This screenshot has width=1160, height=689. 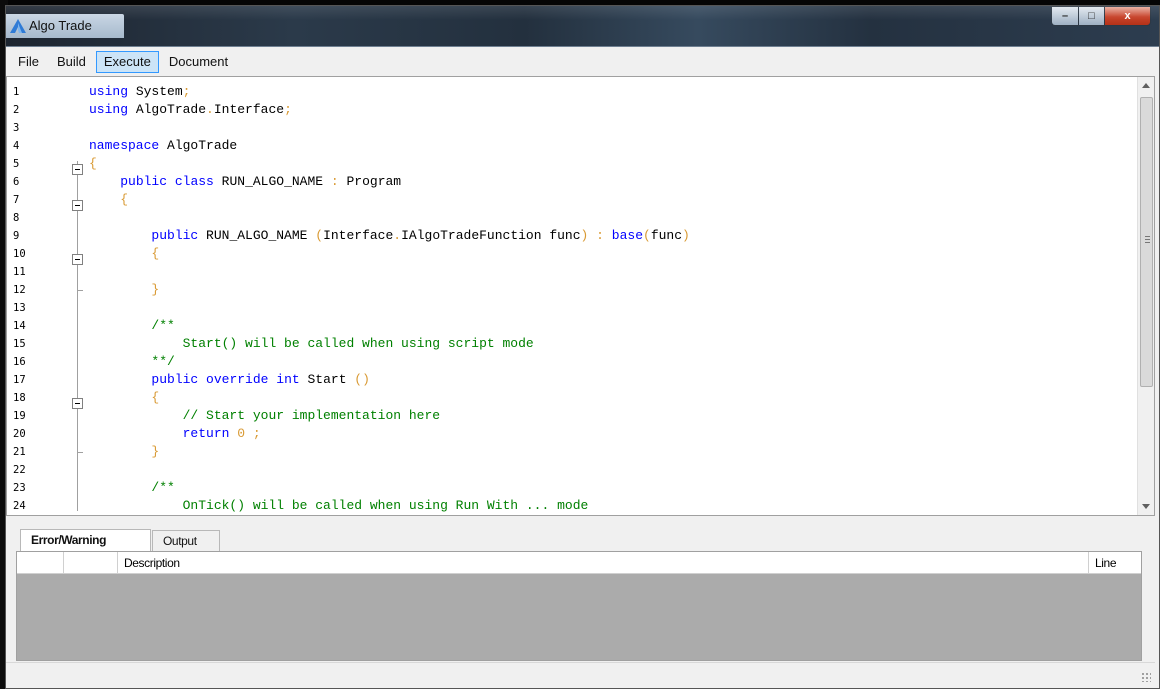 What do you see at coordinates (1146, 677) in the screenshot?
I see `resize-grip-icon` at bounding box center [1146, 677].